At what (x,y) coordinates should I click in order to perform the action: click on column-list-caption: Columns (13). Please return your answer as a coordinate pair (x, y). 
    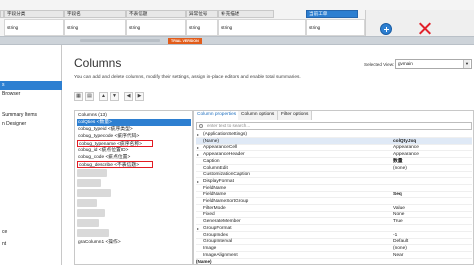
    Looking at the image, I should click on (92, 115).